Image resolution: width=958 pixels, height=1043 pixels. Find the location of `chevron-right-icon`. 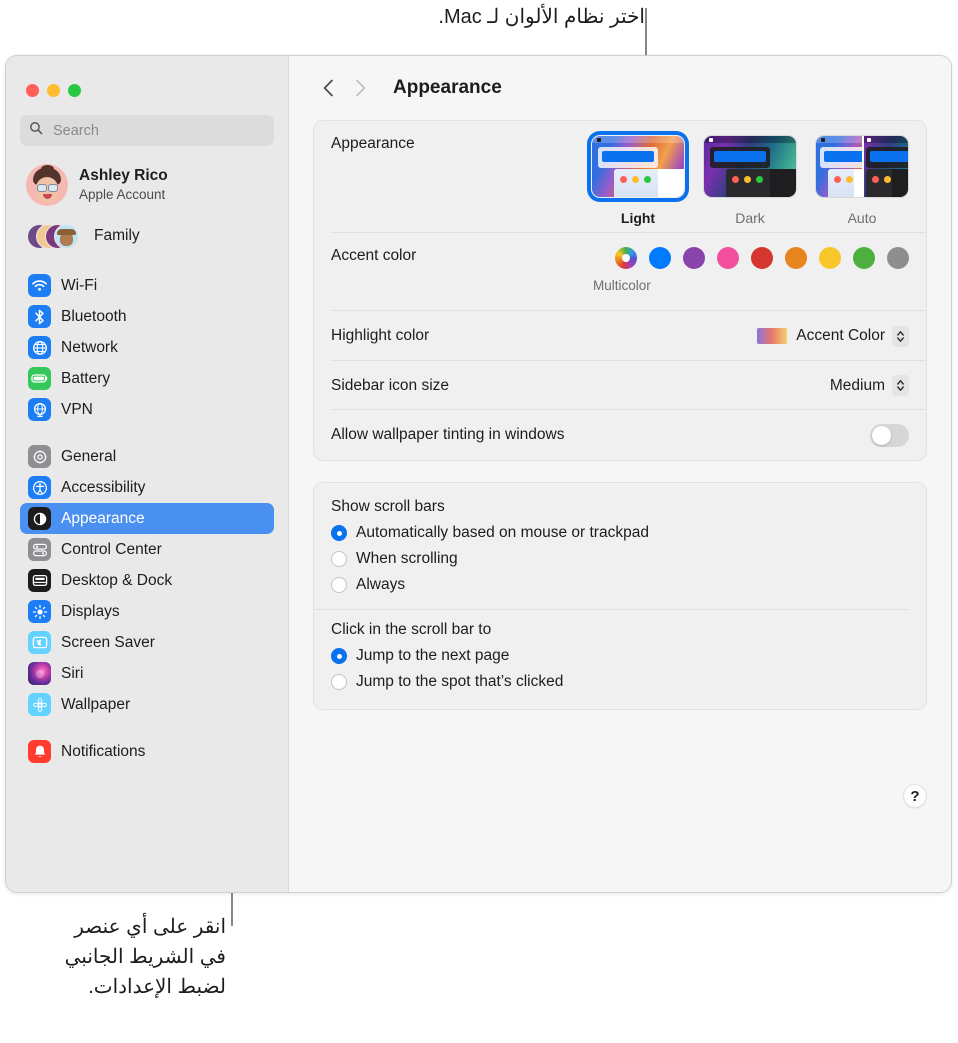

chevron-right-icon is located at coordinates (360, 88).